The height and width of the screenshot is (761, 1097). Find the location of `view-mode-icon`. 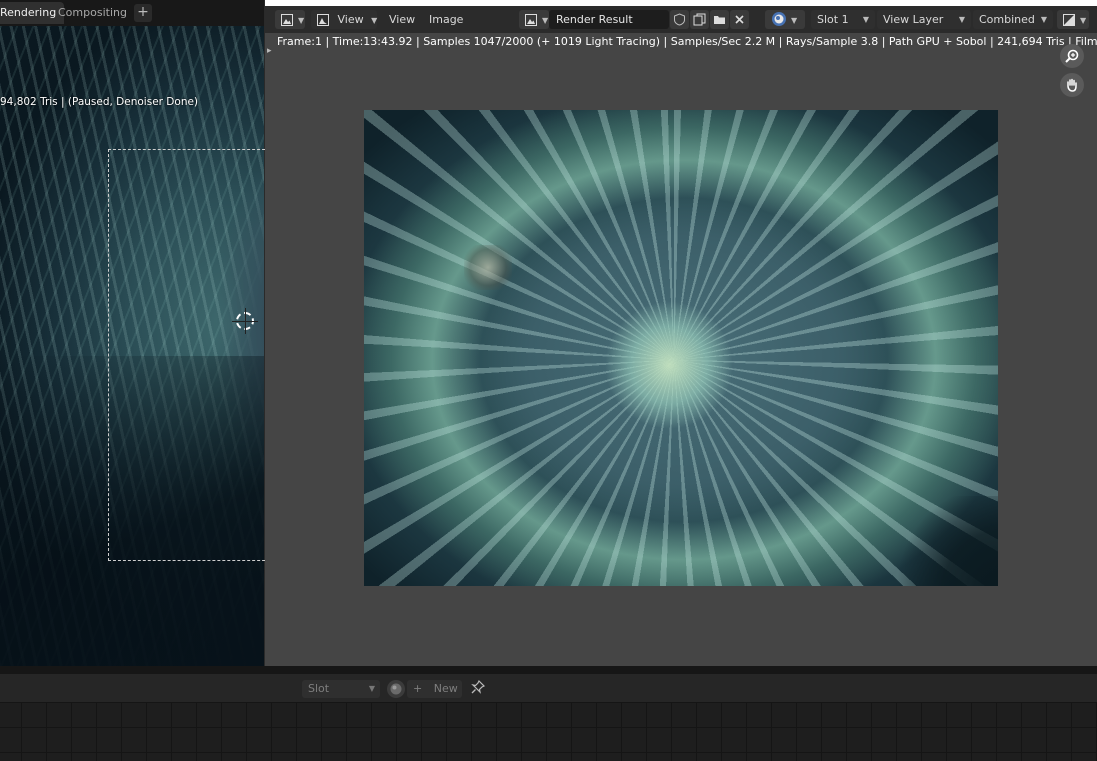

view-mode-icon is located at coordinates (323, 20).